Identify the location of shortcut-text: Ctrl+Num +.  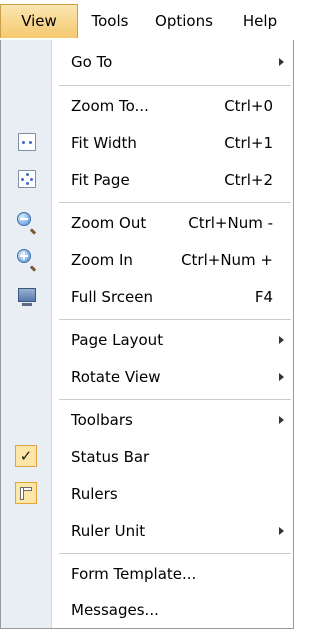
(227, 260).